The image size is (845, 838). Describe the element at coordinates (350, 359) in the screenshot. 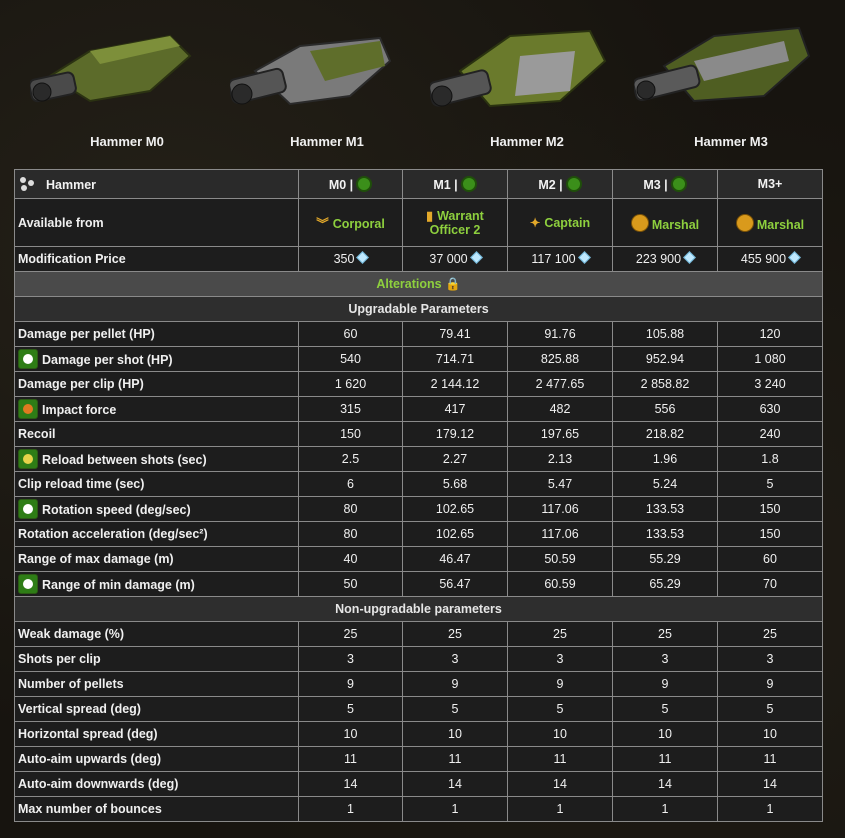

I see `value-cell: 540` at that location.